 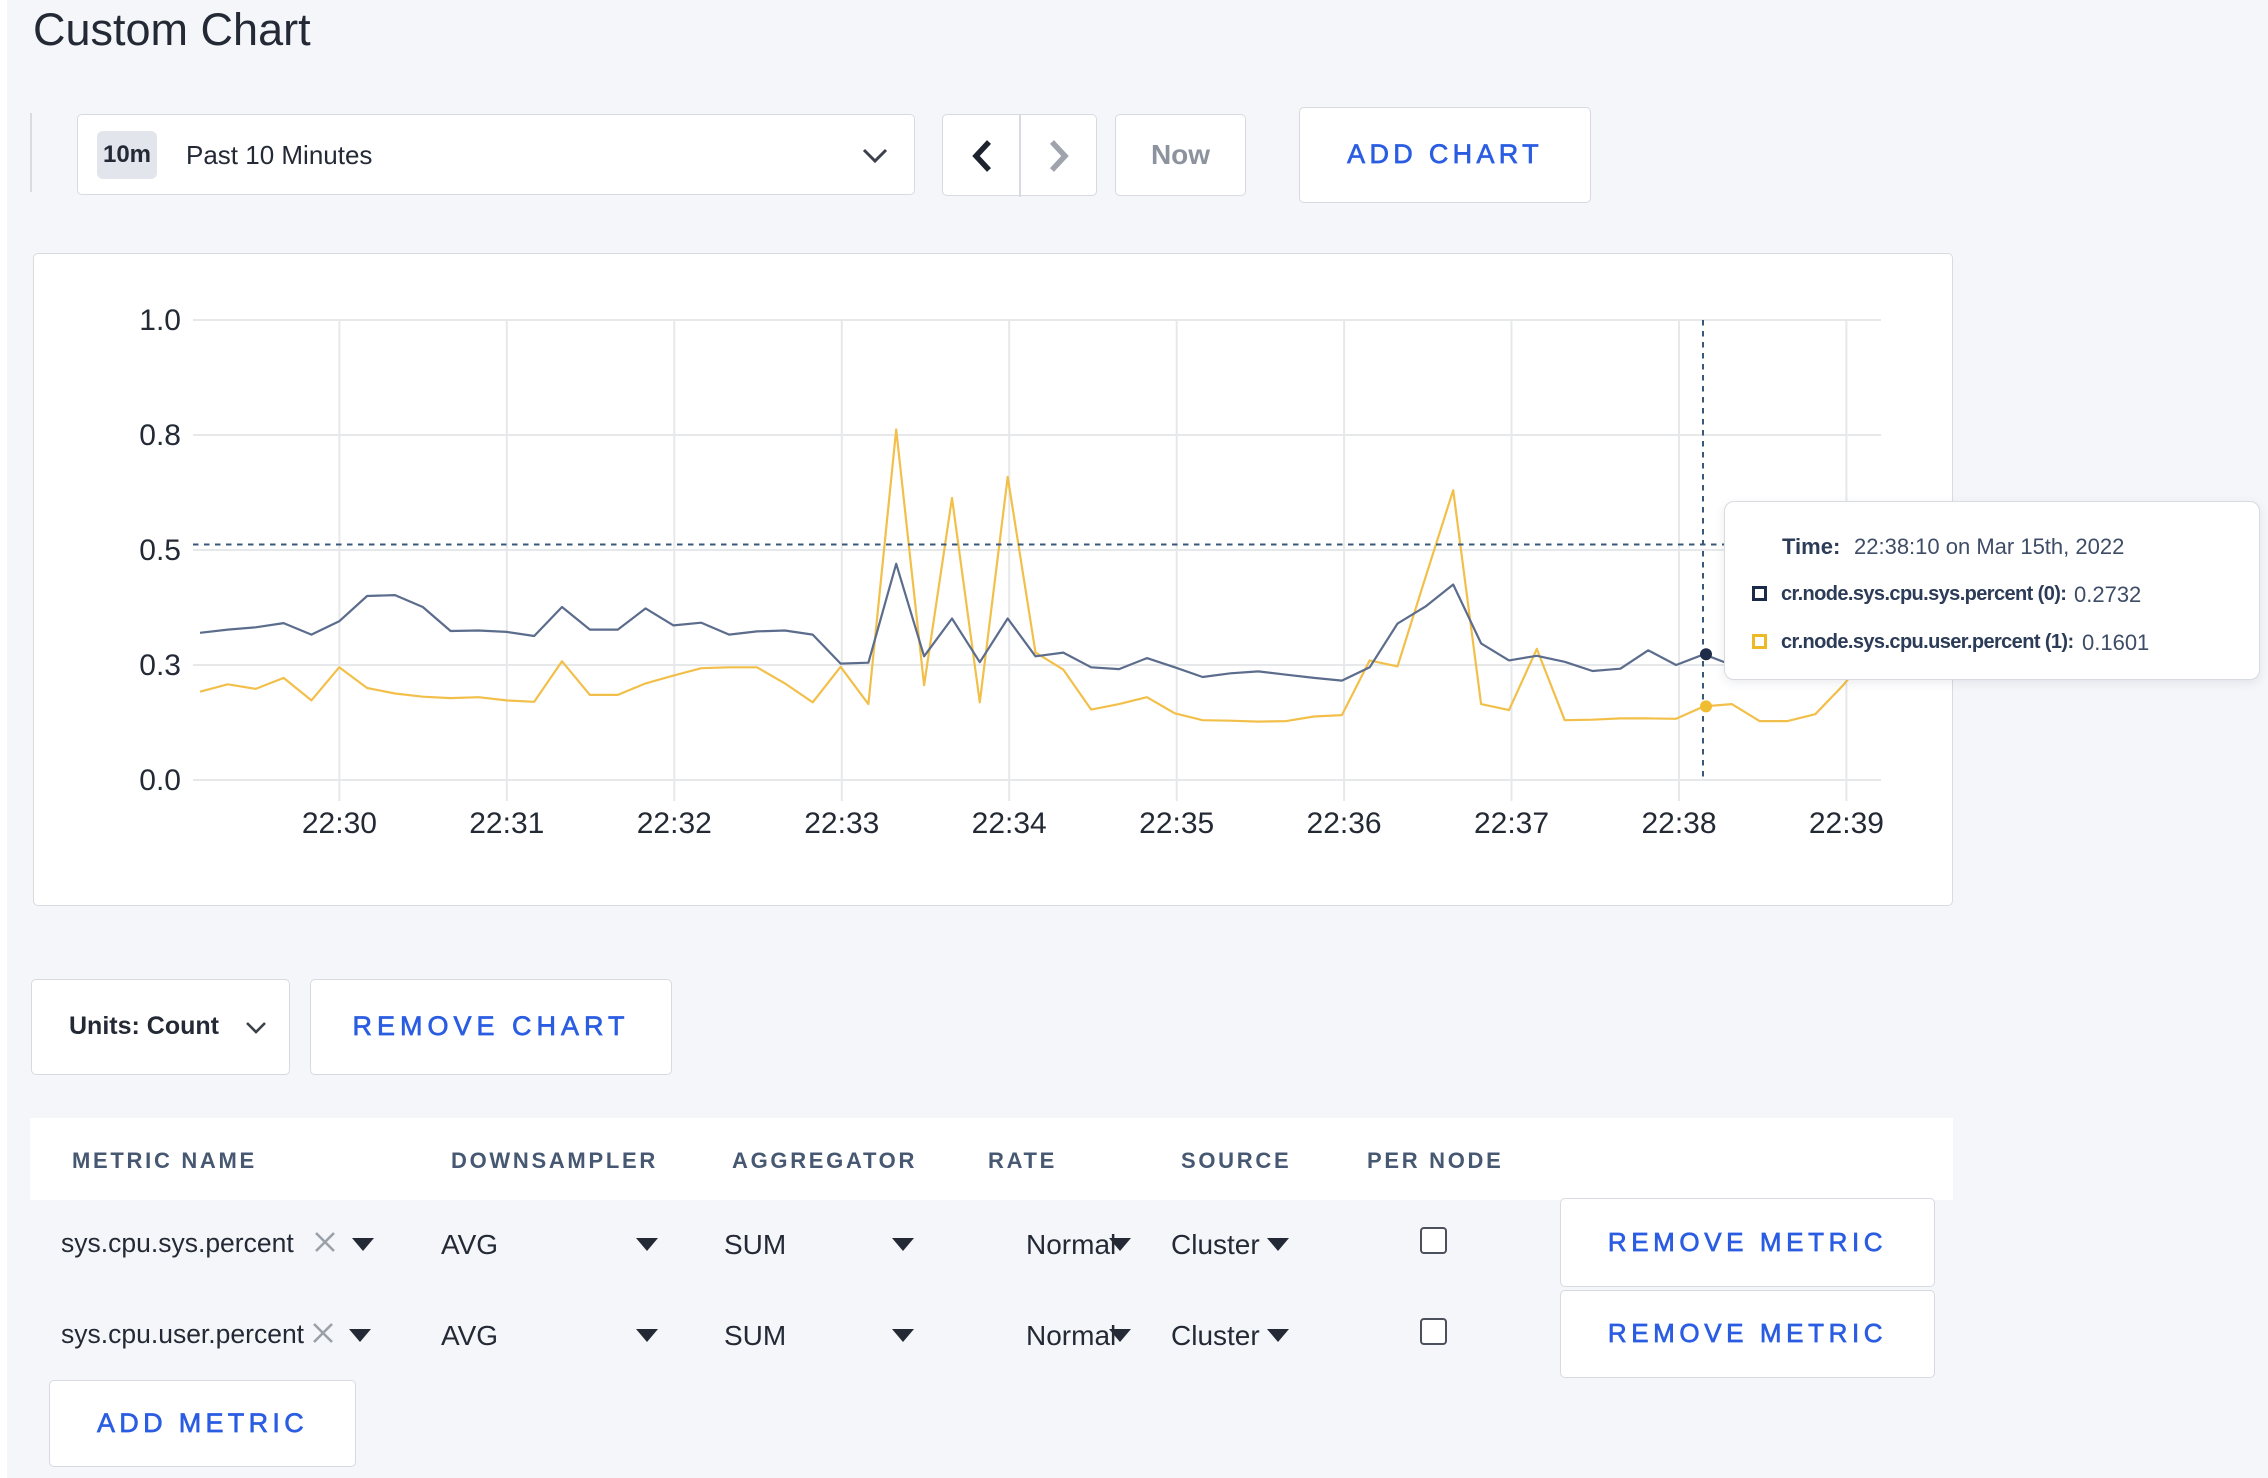 I want to click on svg-text: 22:38, so click(x=1678, y=823).